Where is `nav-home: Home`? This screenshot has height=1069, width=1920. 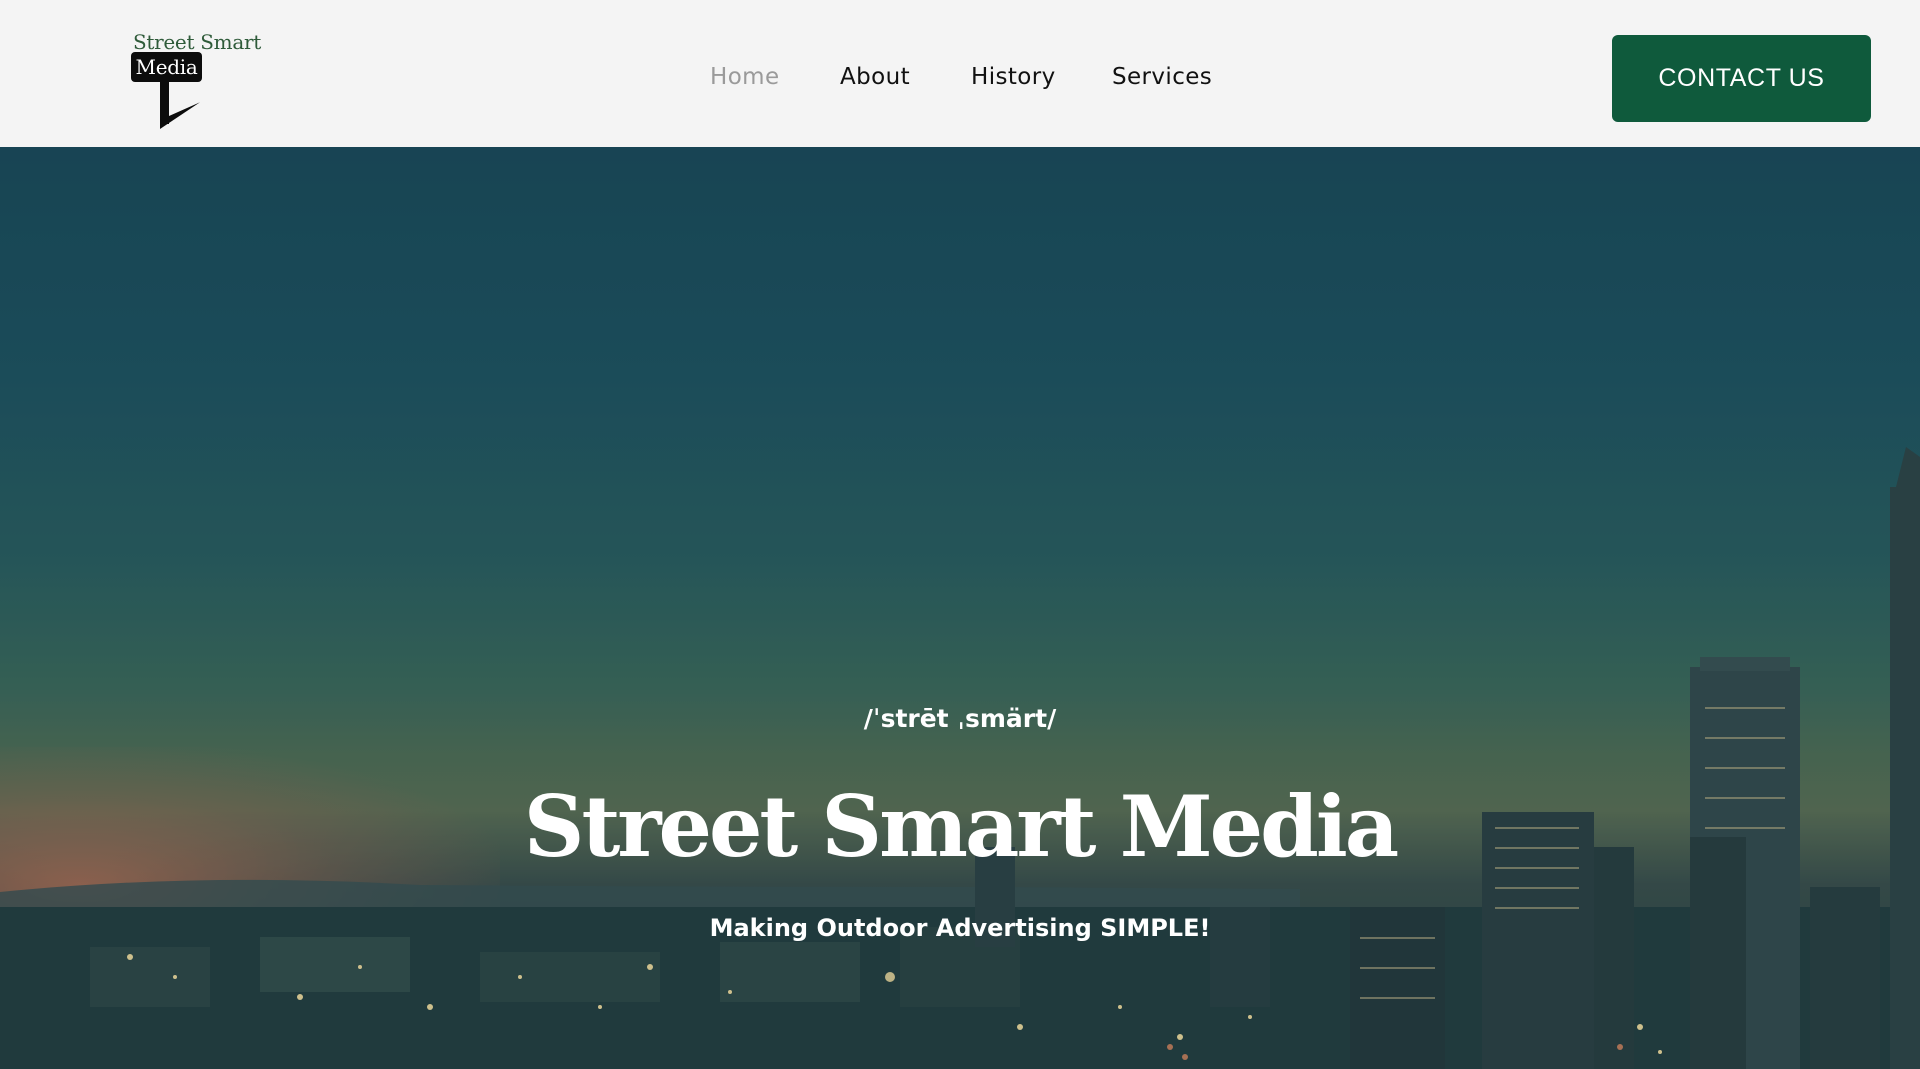 nav-home: Home is located at coordinates (745, 77).